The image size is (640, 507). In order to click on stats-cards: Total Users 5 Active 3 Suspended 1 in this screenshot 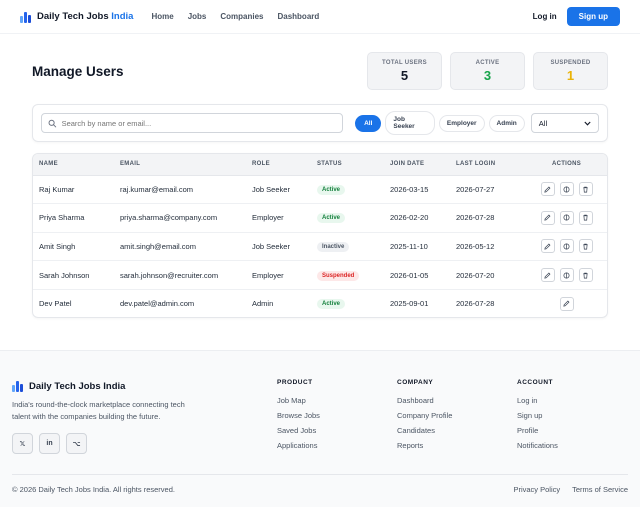, I will do `click(487, 71)`.